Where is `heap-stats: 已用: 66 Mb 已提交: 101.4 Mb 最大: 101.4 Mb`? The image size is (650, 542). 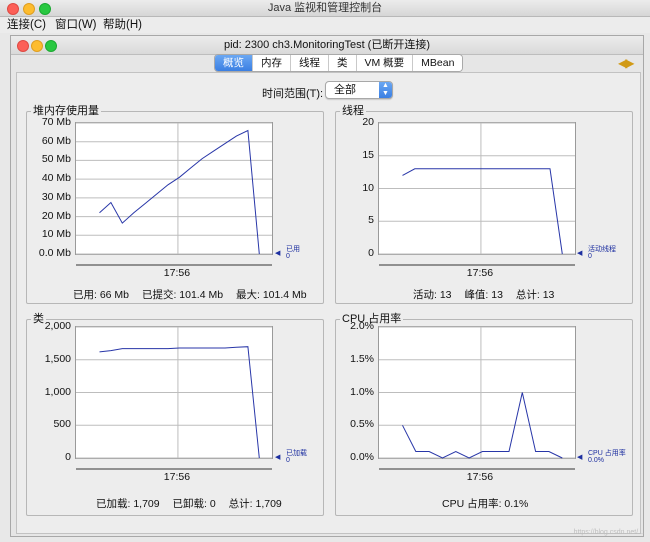
heap-stats: 已用: 66 Mb 已提交: 101.4 Mb 最大: 101.4 Mb is located at coordinates (195, 294).